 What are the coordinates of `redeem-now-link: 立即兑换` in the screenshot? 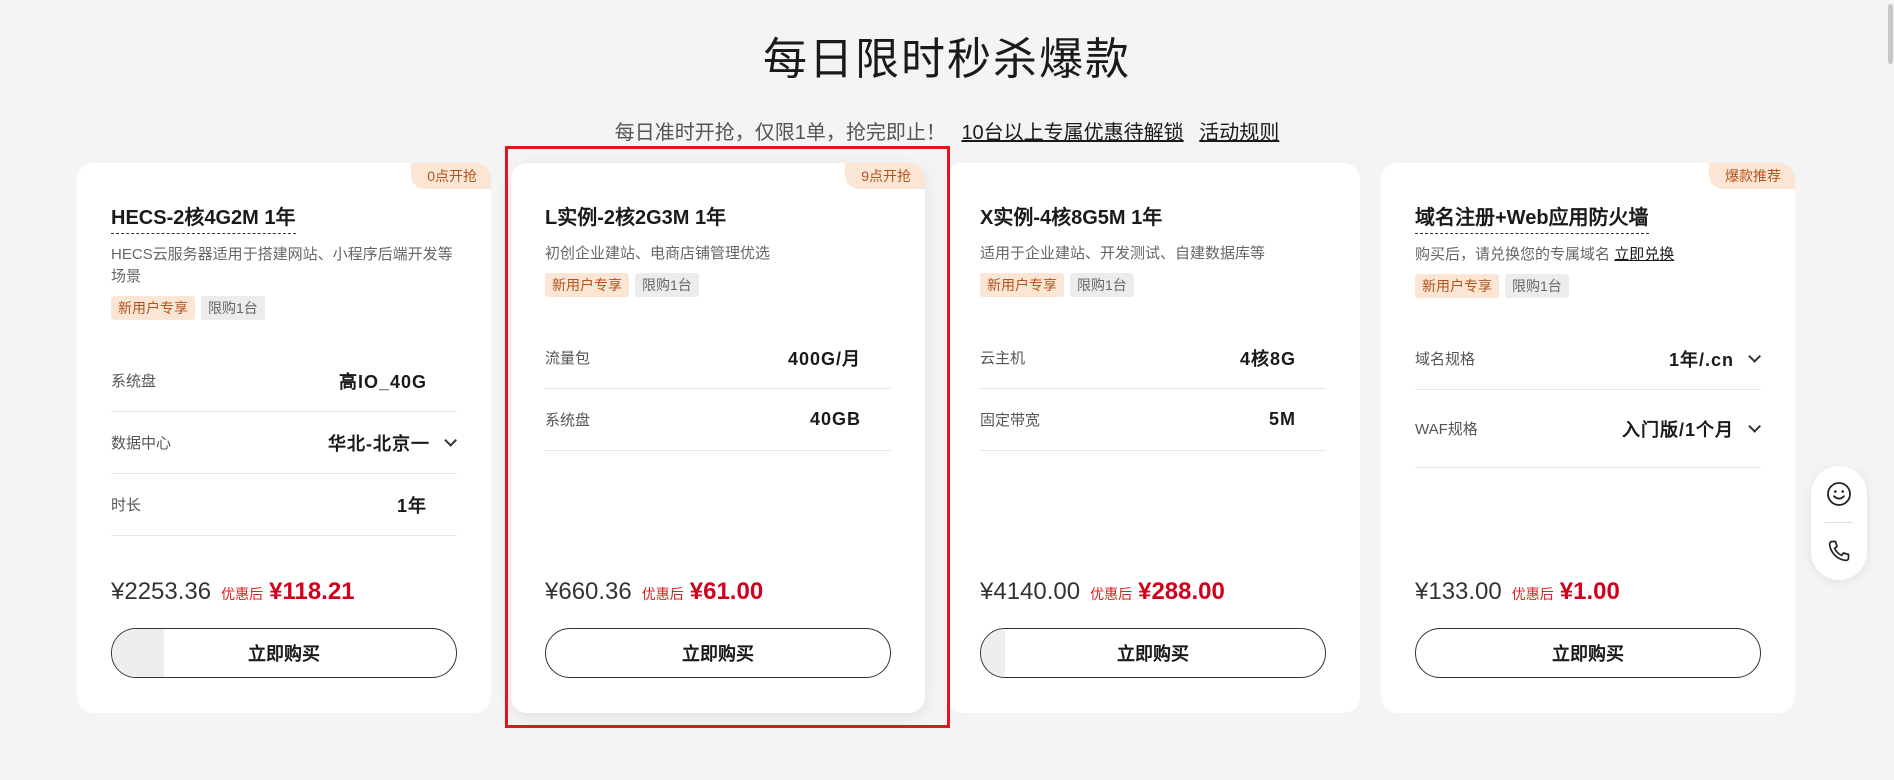 It's located at (1644, 254).